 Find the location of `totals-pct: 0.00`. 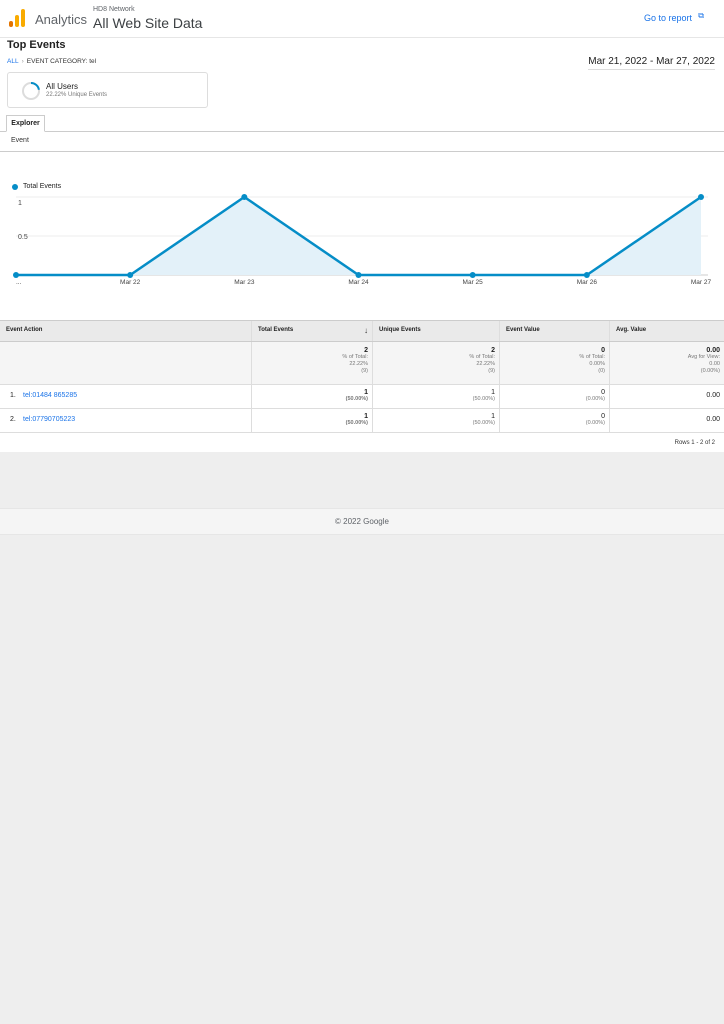

totals-pct: 0.00 is located at coordinates (714, 364).